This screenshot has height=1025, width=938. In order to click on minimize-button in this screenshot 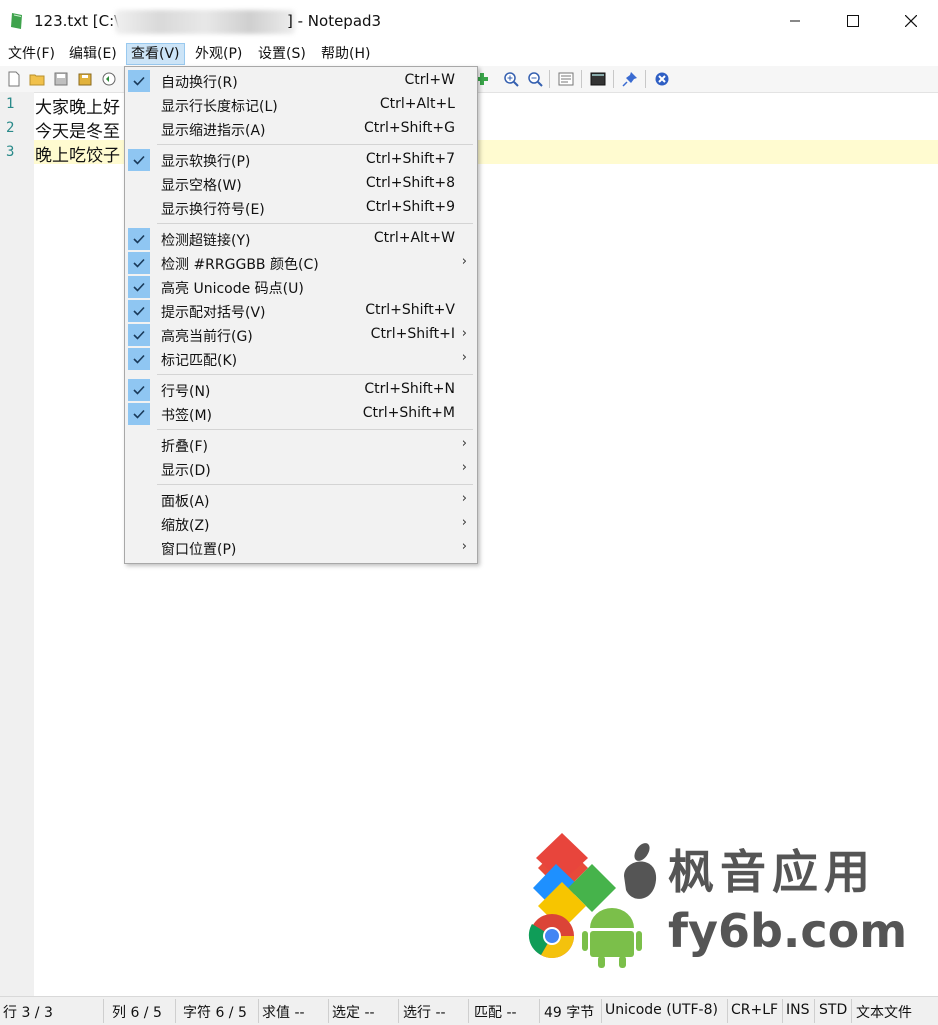, I will do `click(795, 21)`.